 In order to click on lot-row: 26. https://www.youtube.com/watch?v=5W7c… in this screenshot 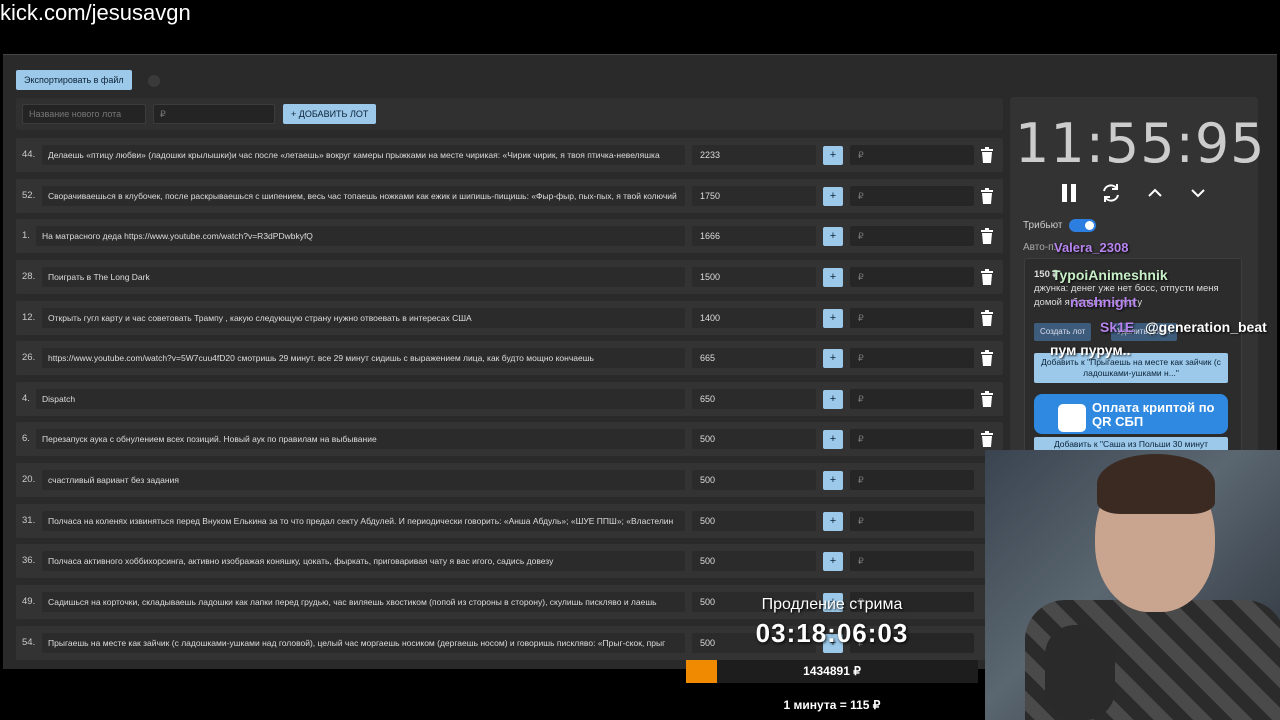, I will do `click(509, 358)`.